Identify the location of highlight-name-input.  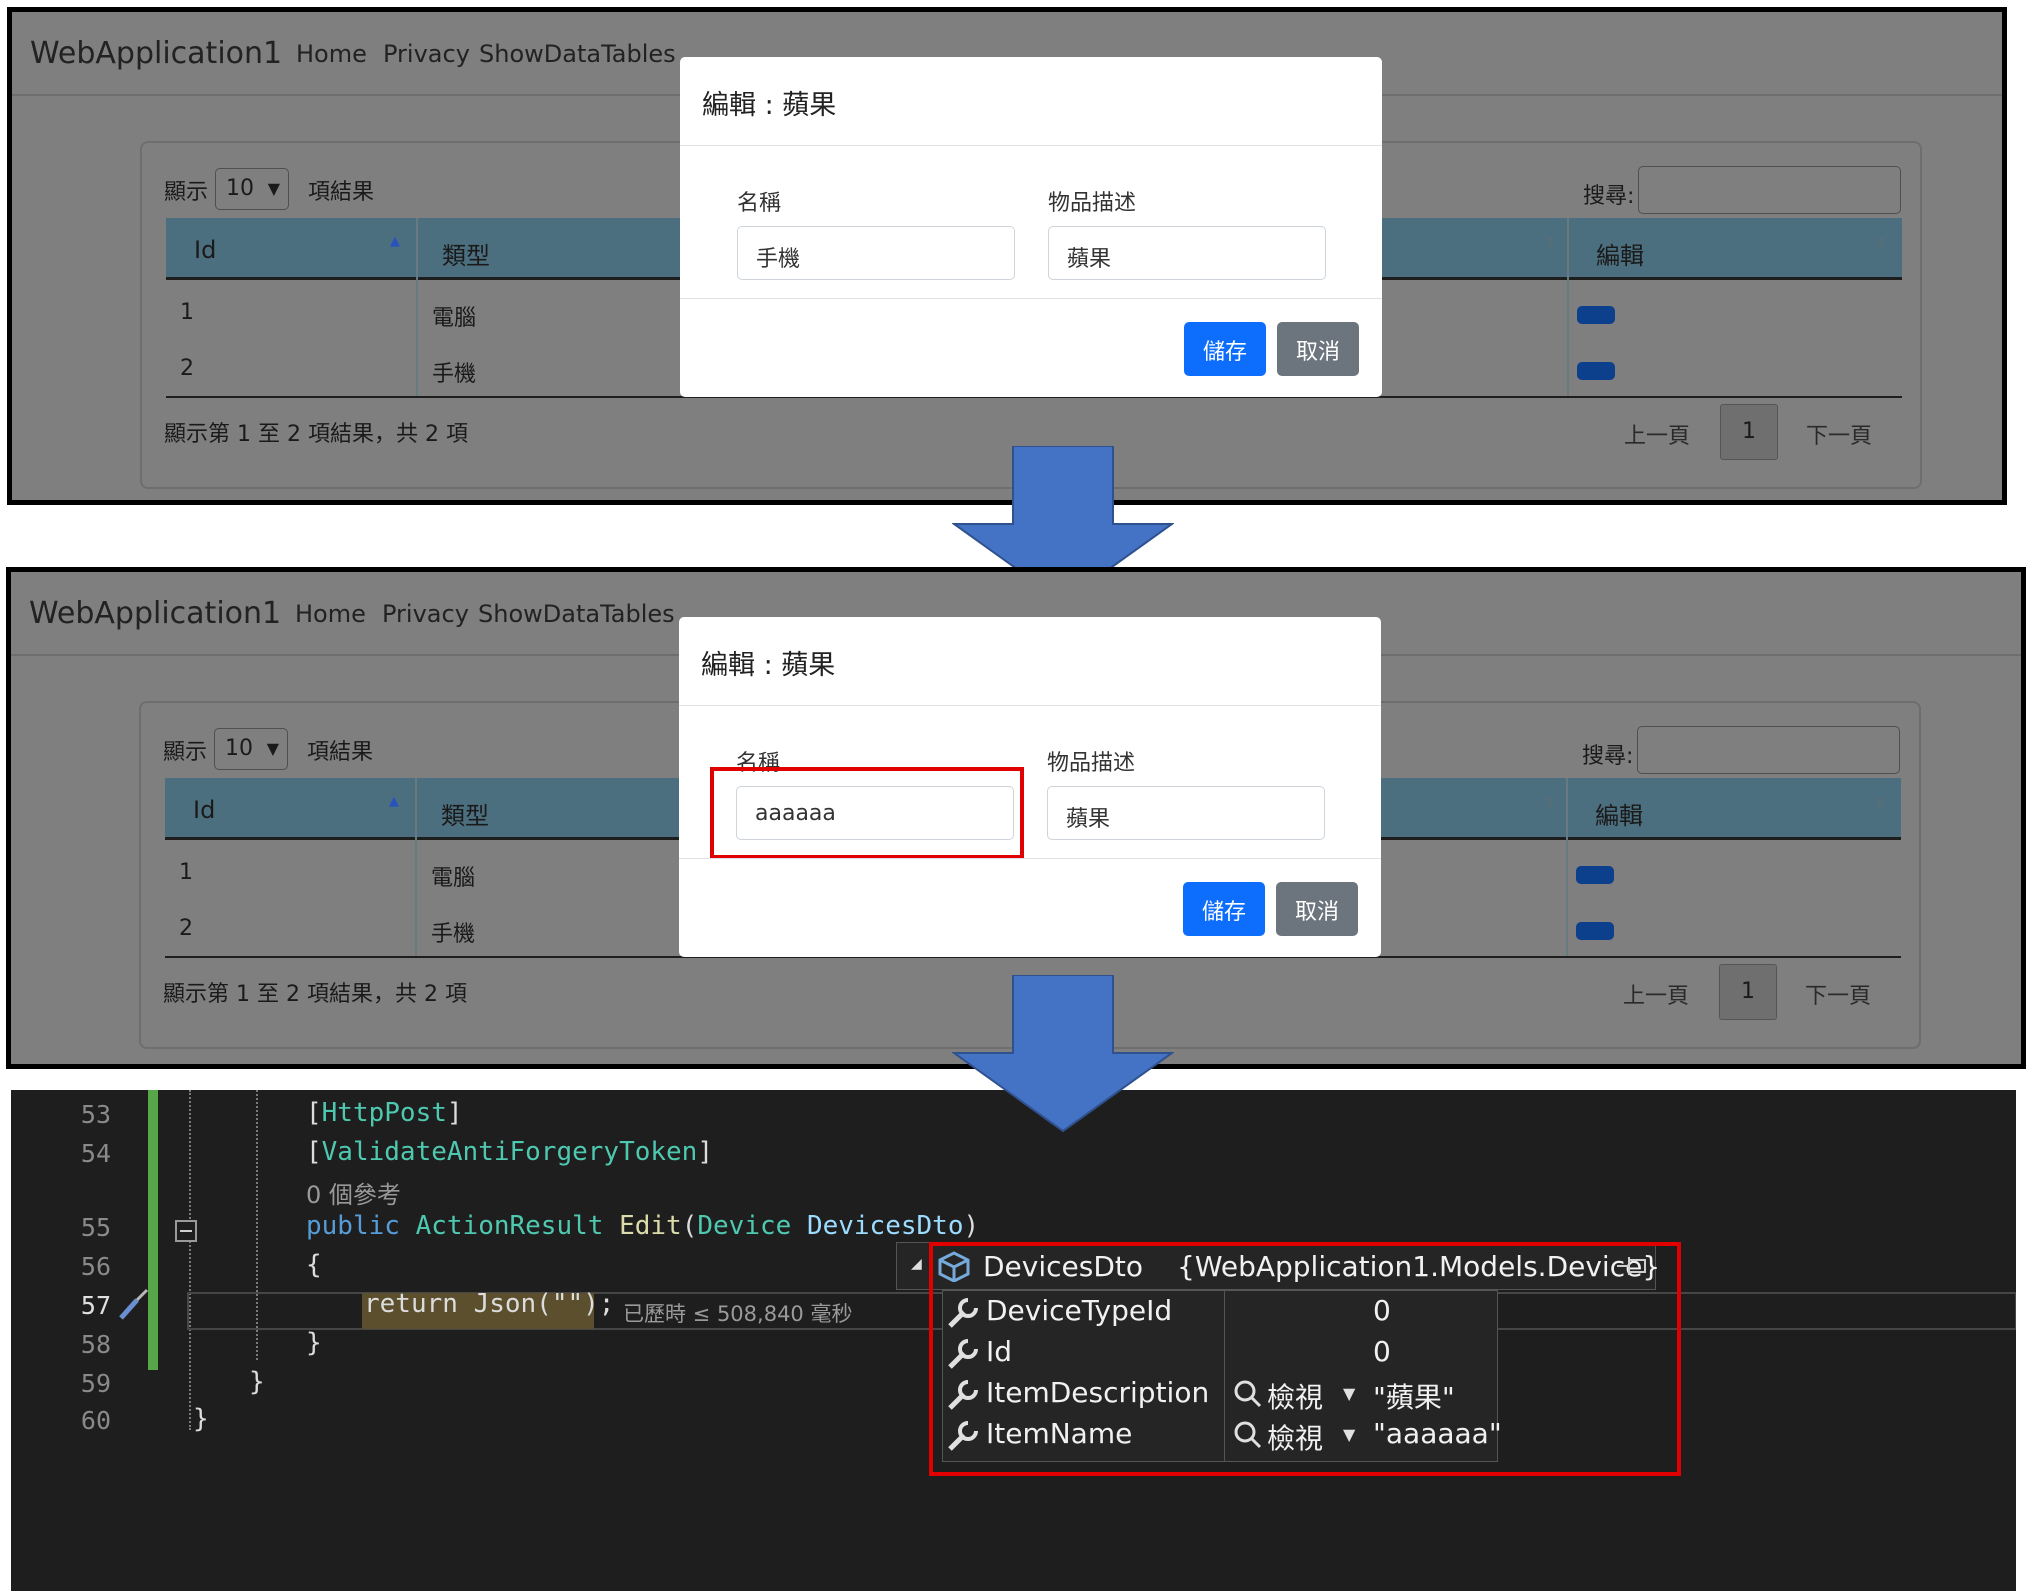
(867, 813).